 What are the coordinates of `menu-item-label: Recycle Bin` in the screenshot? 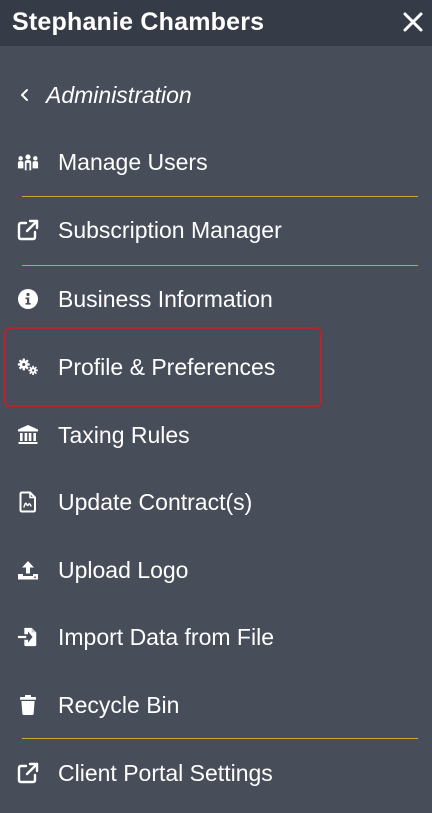 It's located at (119, 705).